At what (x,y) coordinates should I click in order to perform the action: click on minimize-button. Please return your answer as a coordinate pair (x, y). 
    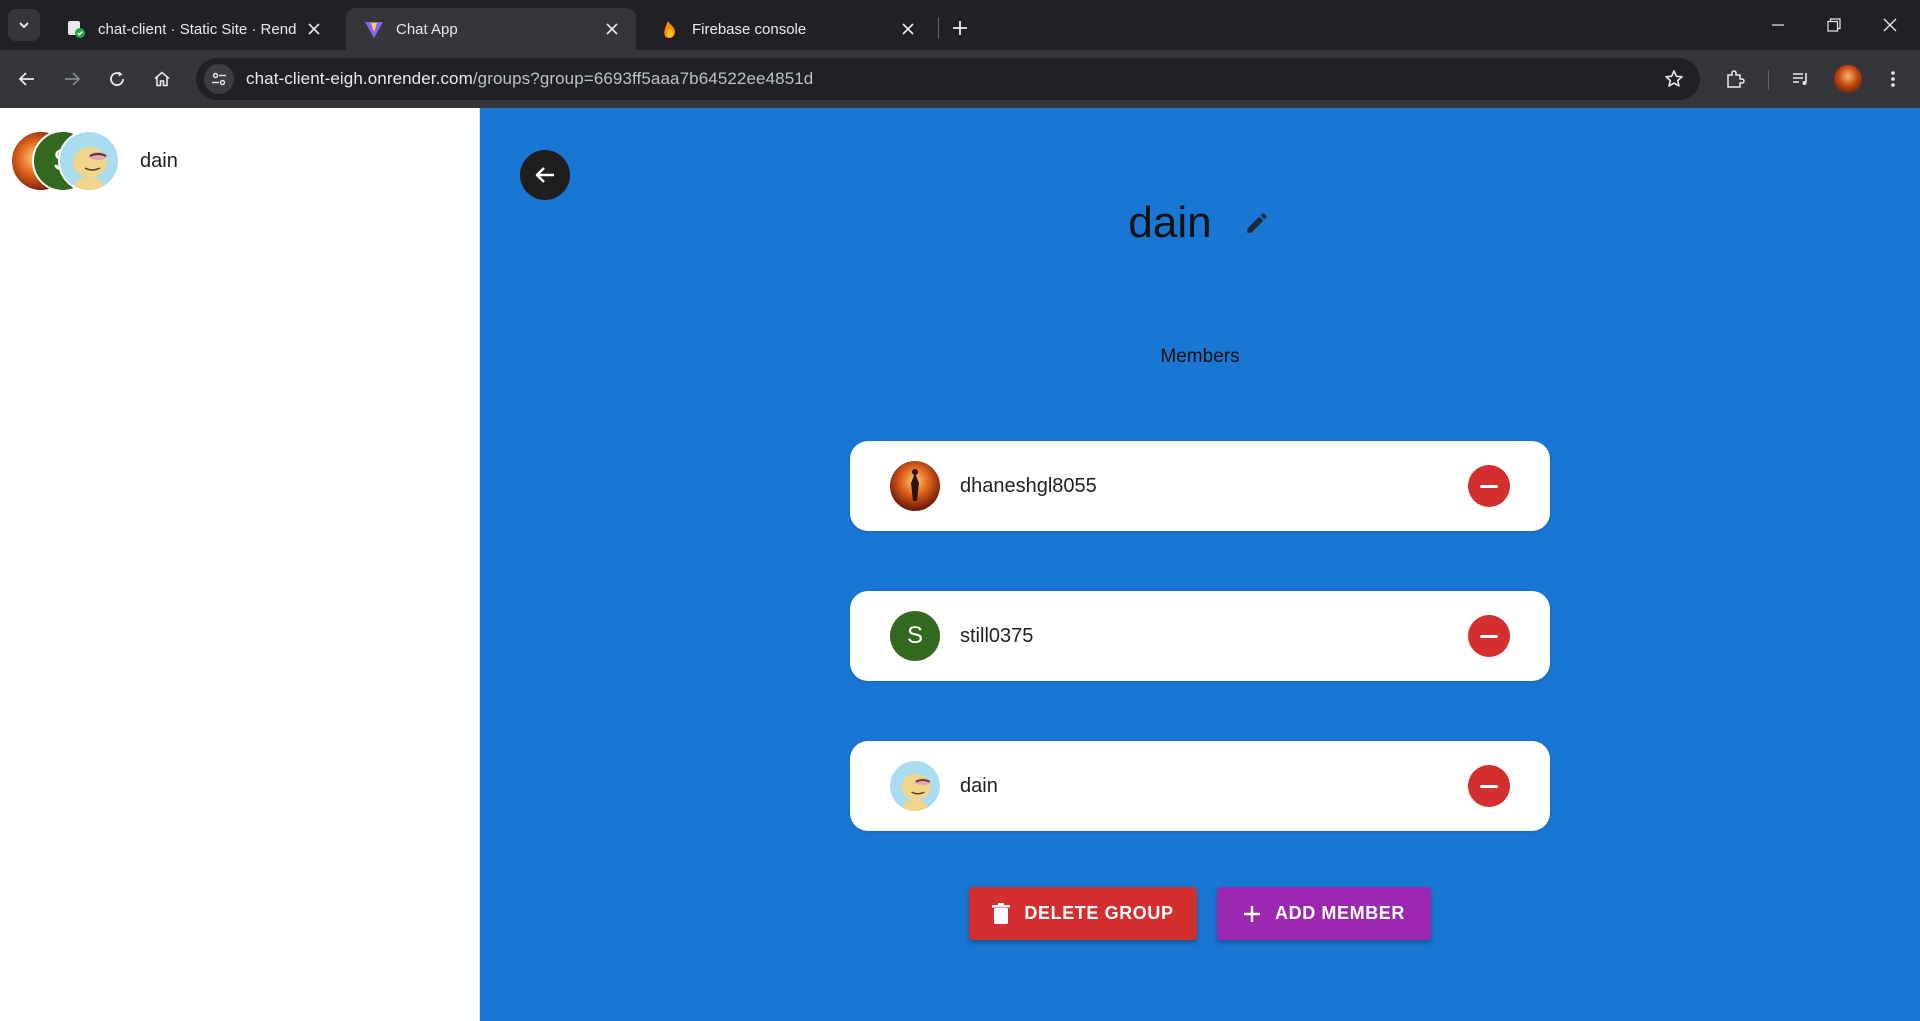
    Looking at the image, I should click on (1778, 25).